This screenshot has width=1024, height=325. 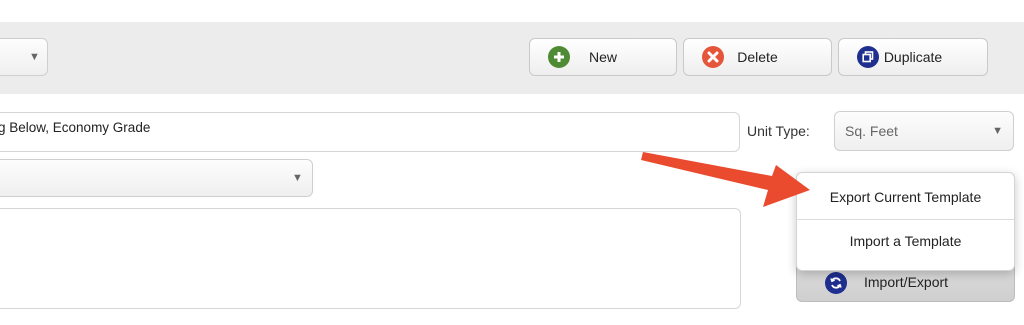 I want to click on unit-type-label: Unit Type:, so click(x=778, y=131).